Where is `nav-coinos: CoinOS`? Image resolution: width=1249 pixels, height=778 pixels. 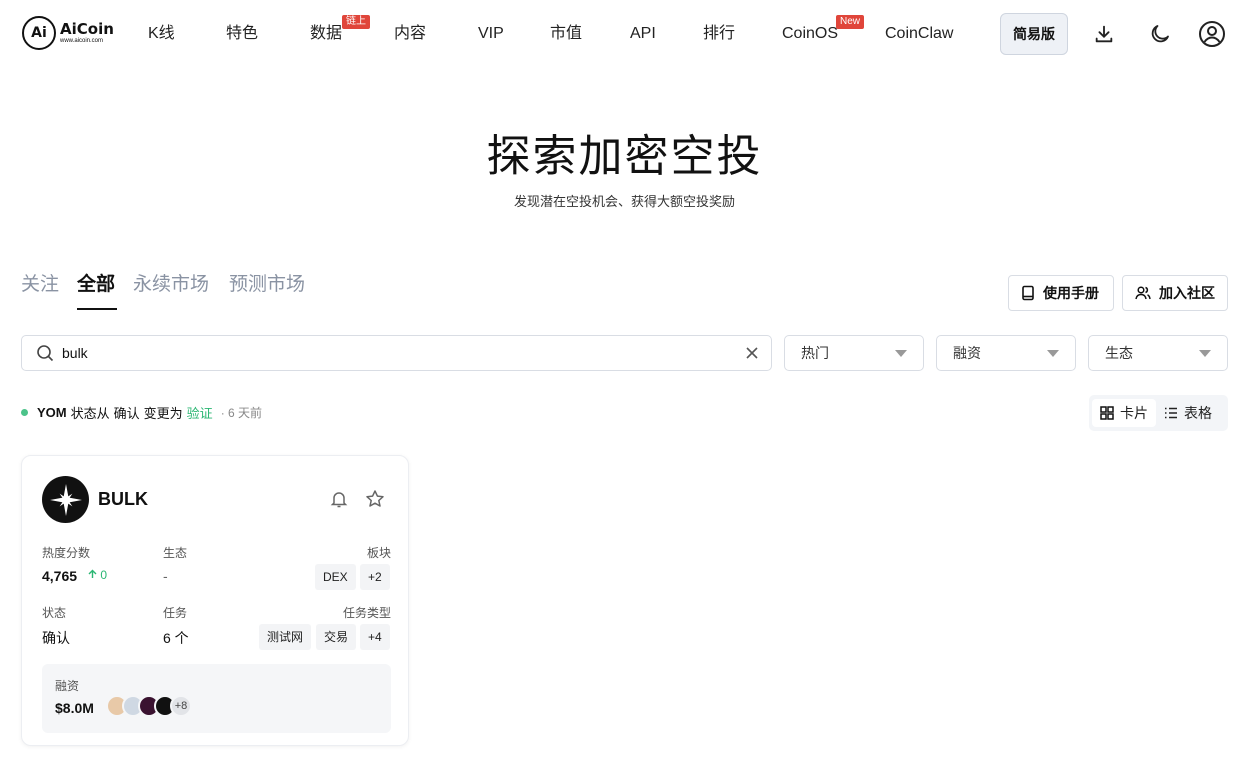 nav-coinos: CoinOS is located at coordinates (810, 34).